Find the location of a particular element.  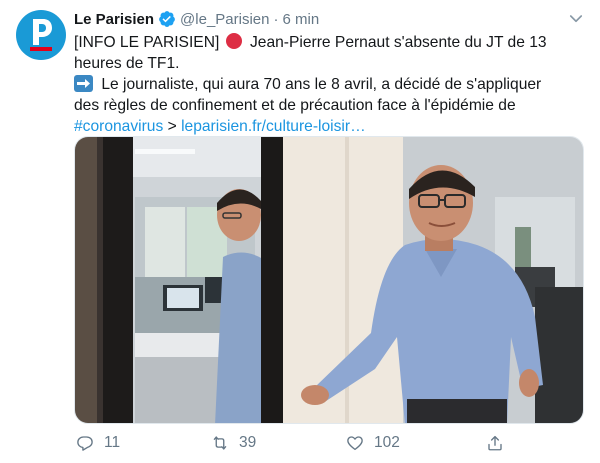

le-parisien-logo-icon is located at coordinates (41, 35).